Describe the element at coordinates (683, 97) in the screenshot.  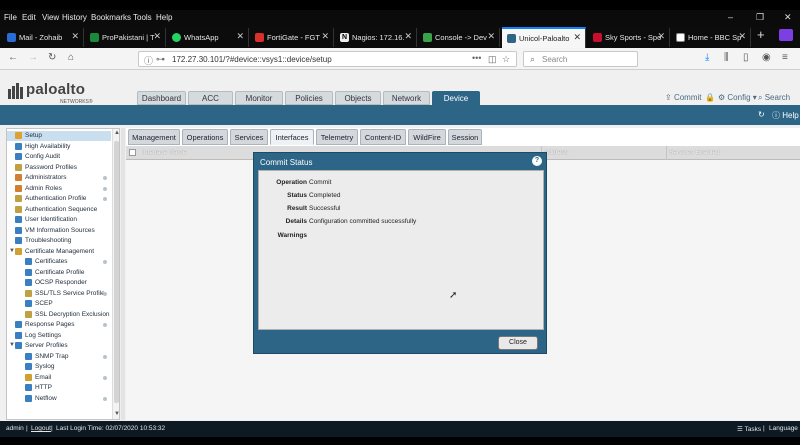
I see `commit-button: ⇪ Commit` at that location.